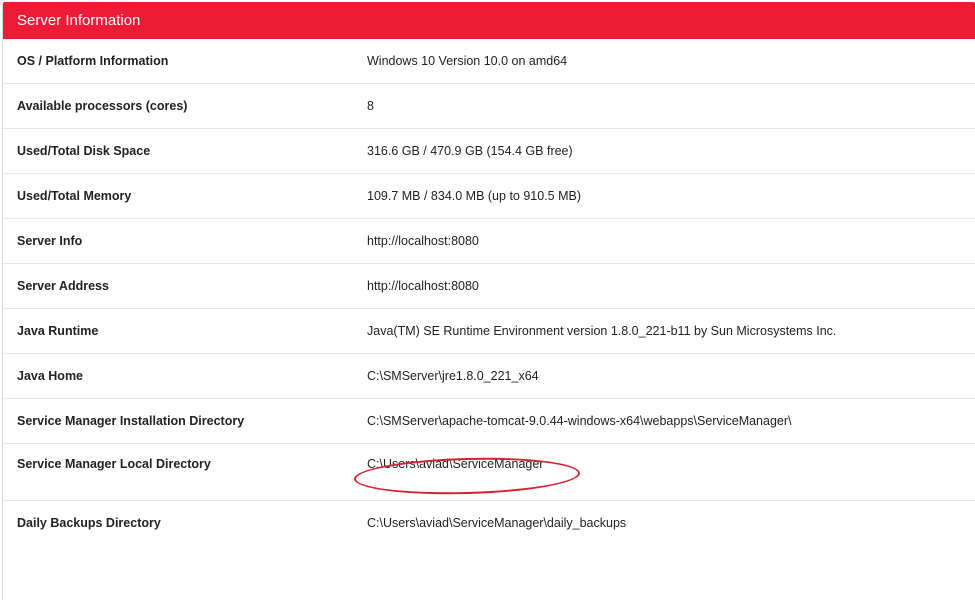 Image resolution: width=975 pixels, height=600 pixels. Describe the element at coordinates (89, 523) in the screenshot. I see `row-label: Daily Backups Directory` at that location.